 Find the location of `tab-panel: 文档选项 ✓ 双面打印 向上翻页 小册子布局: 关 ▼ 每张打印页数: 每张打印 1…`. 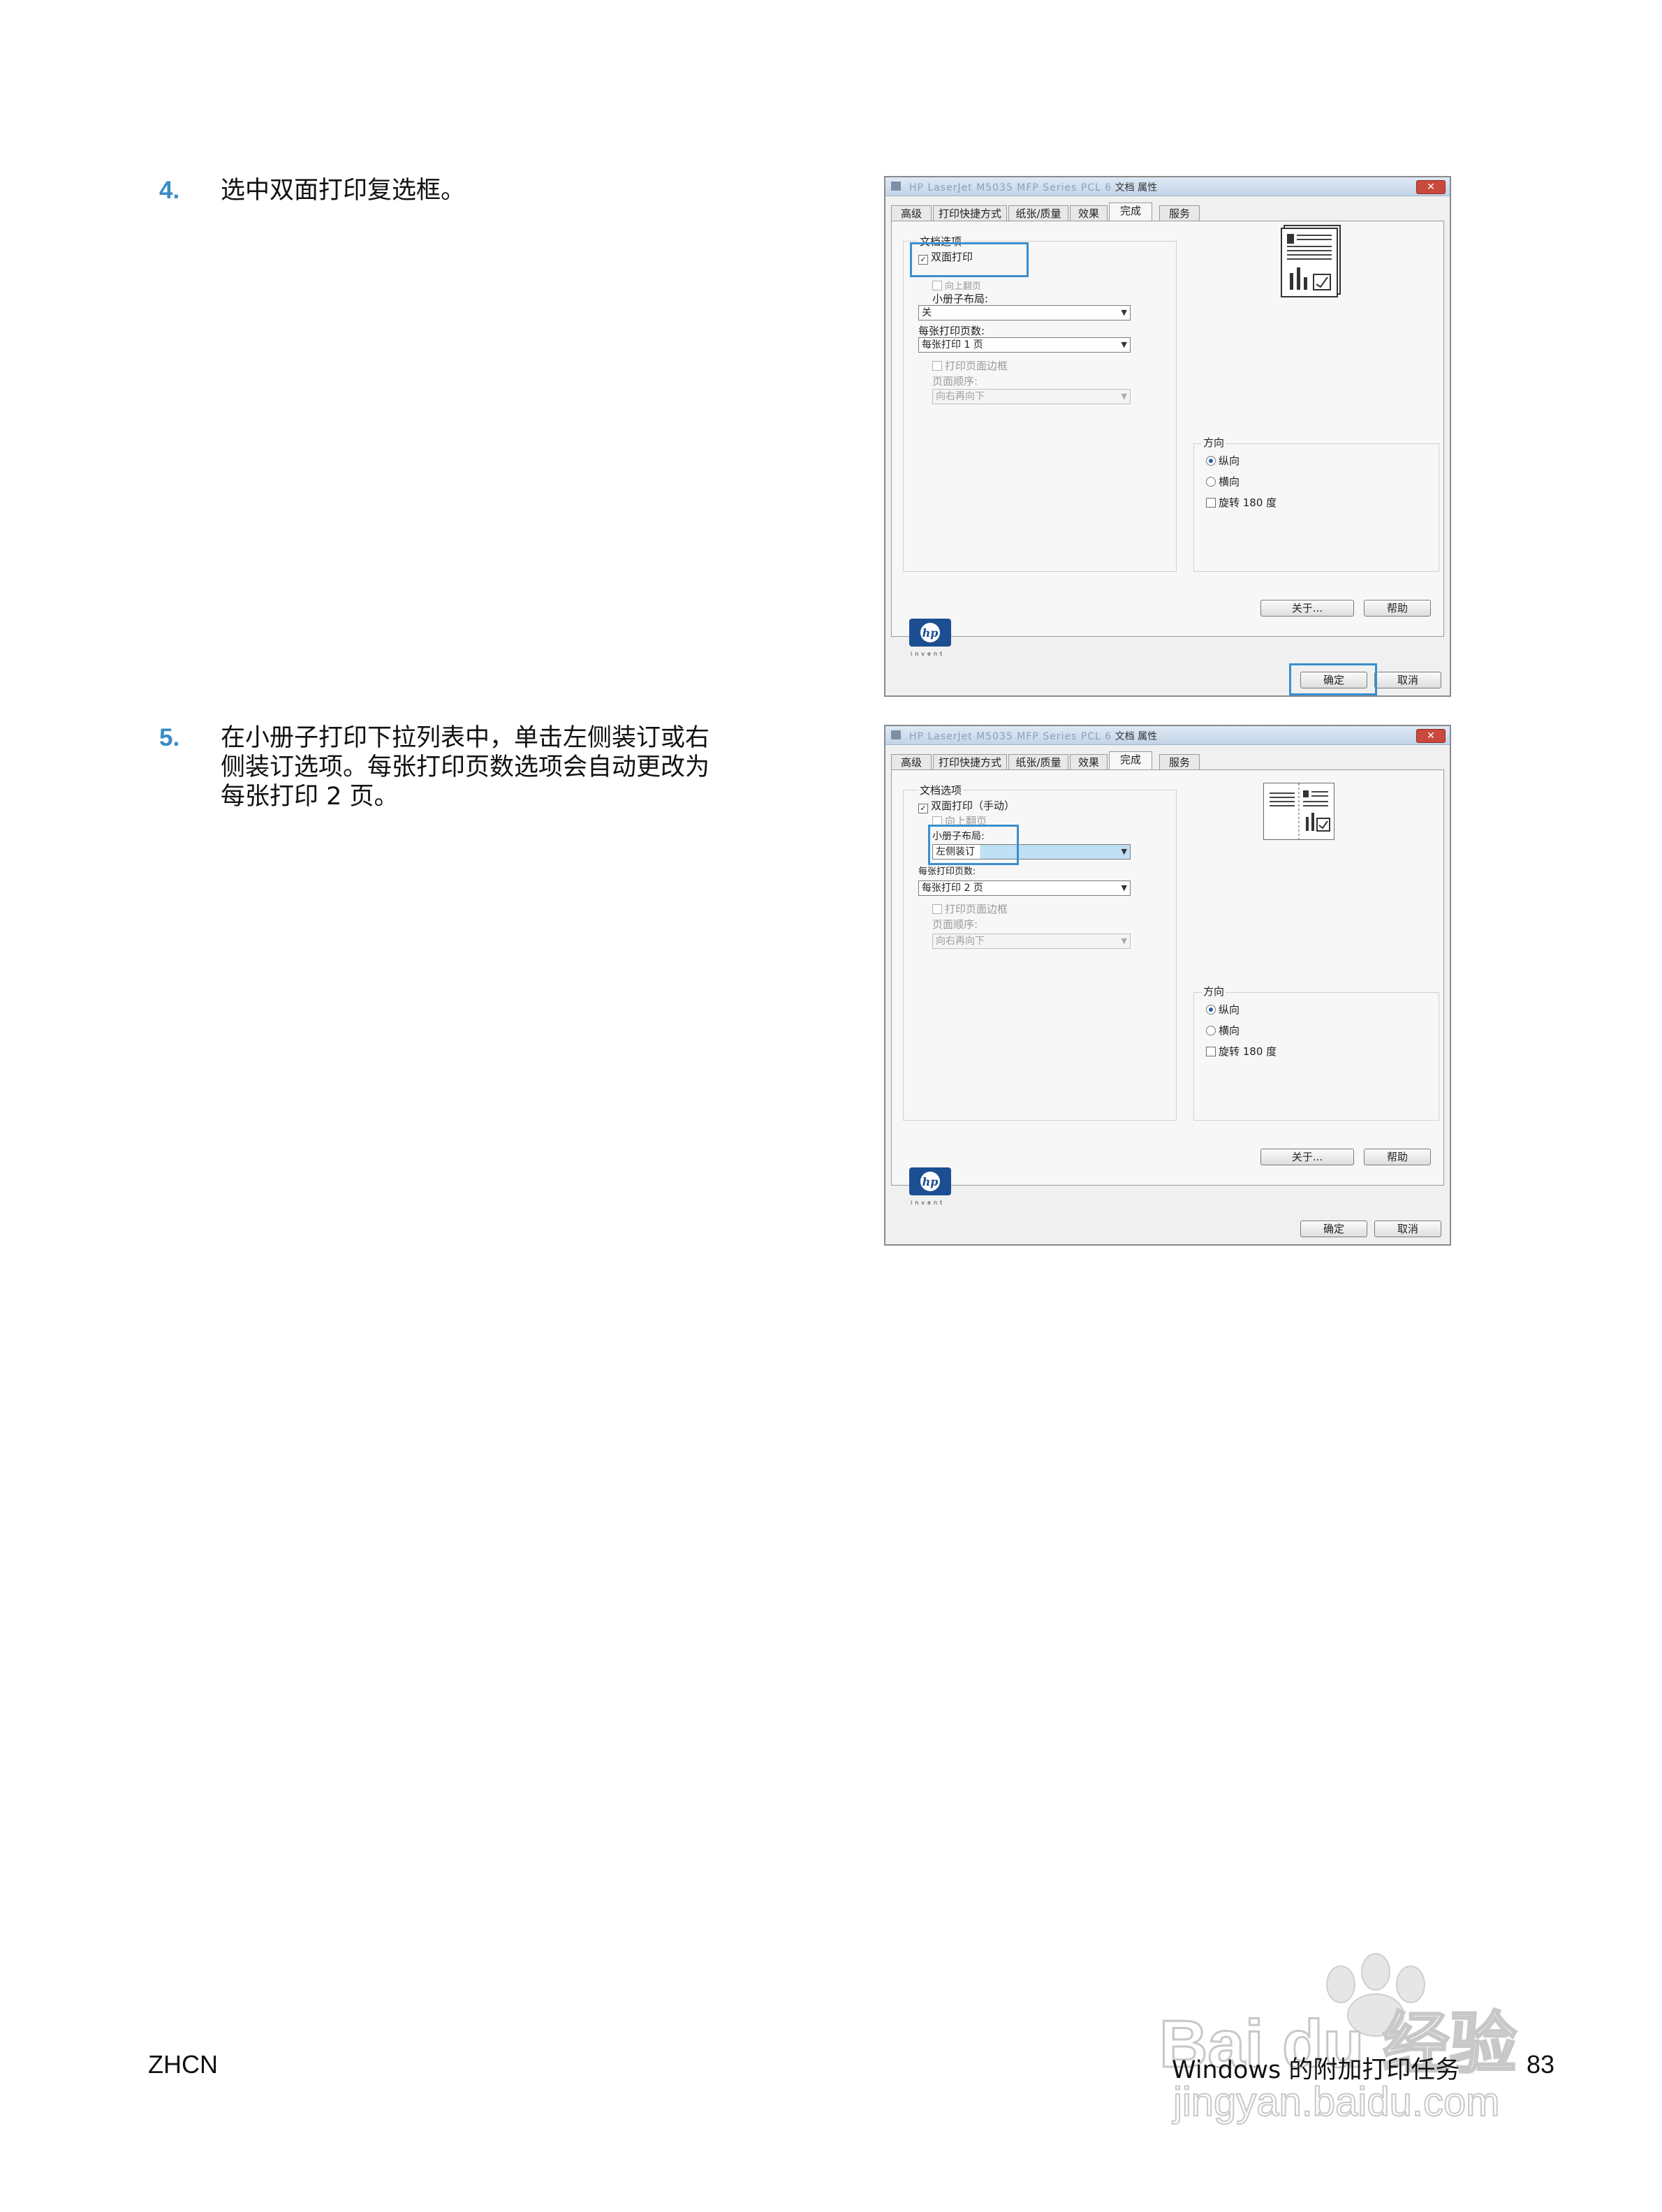

tab-panel: 文档选项 ✓ 双面打印 向上翻页 小册子布局: 关 ▼ 每张打印页数: 每张打印 1… is located at coordinates (1167, 429).